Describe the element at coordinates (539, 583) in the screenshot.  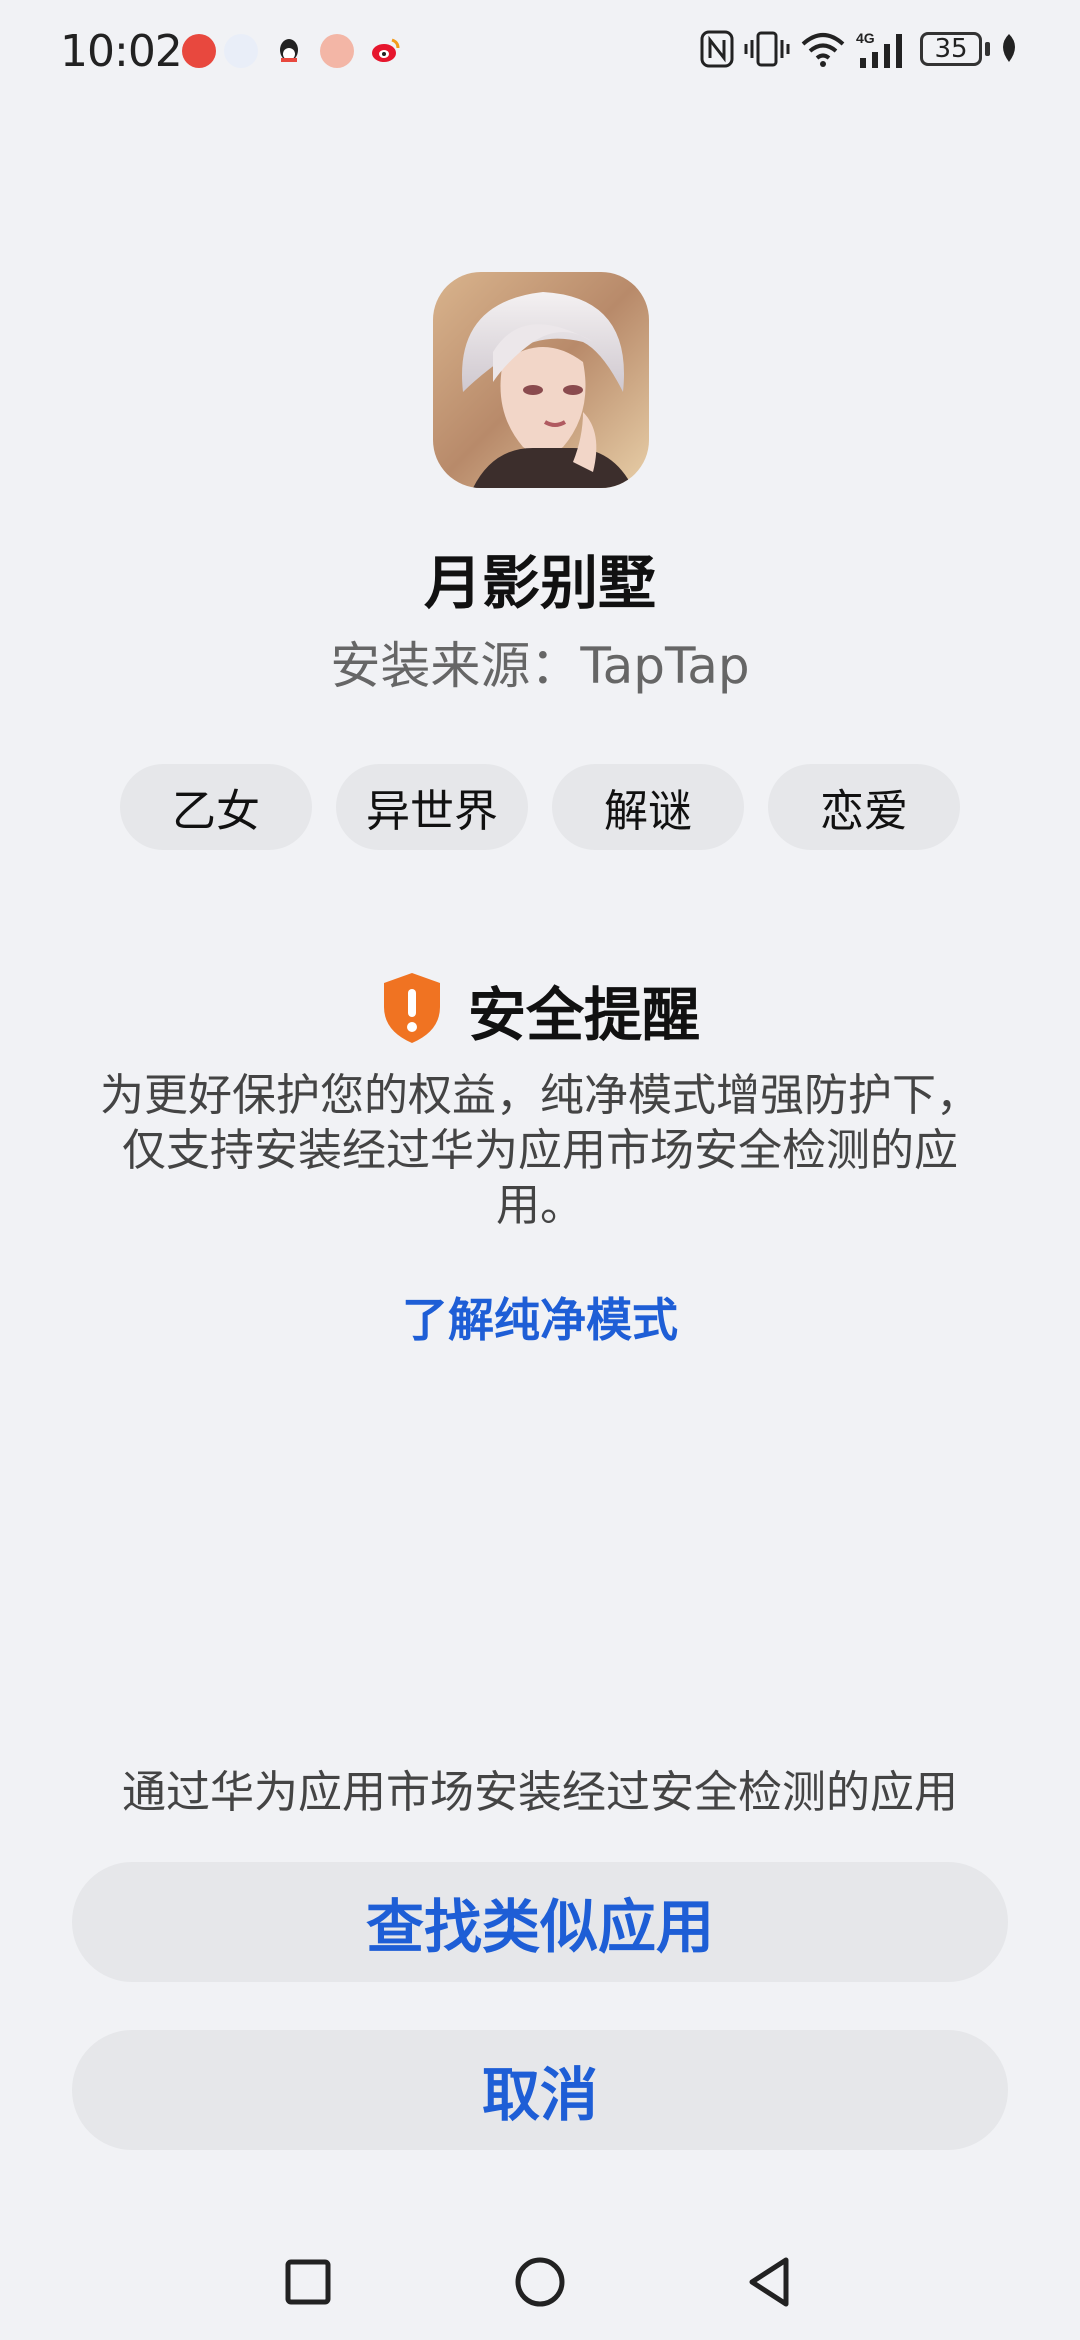
I see `app-name: 月影别墅` at that location.